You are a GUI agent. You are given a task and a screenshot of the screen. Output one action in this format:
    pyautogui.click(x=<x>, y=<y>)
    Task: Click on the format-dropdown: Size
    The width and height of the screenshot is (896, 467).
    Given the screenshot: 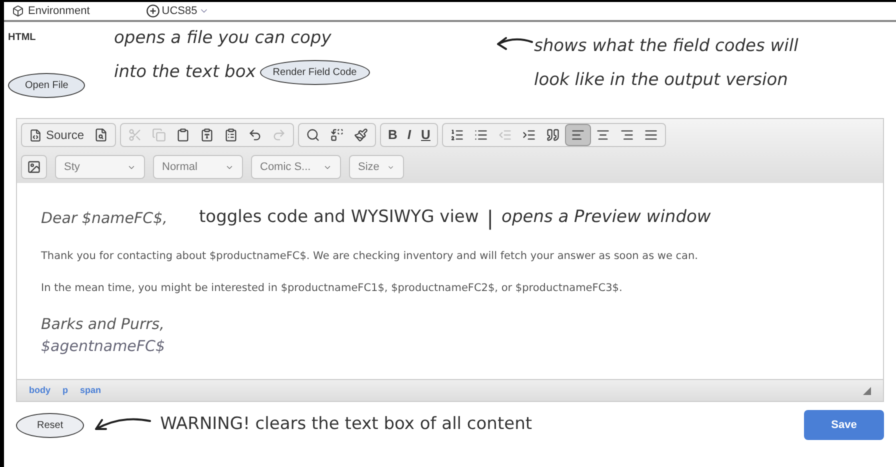 What is the action you would take?
    pyautogui.click(x=376, y=167)
    